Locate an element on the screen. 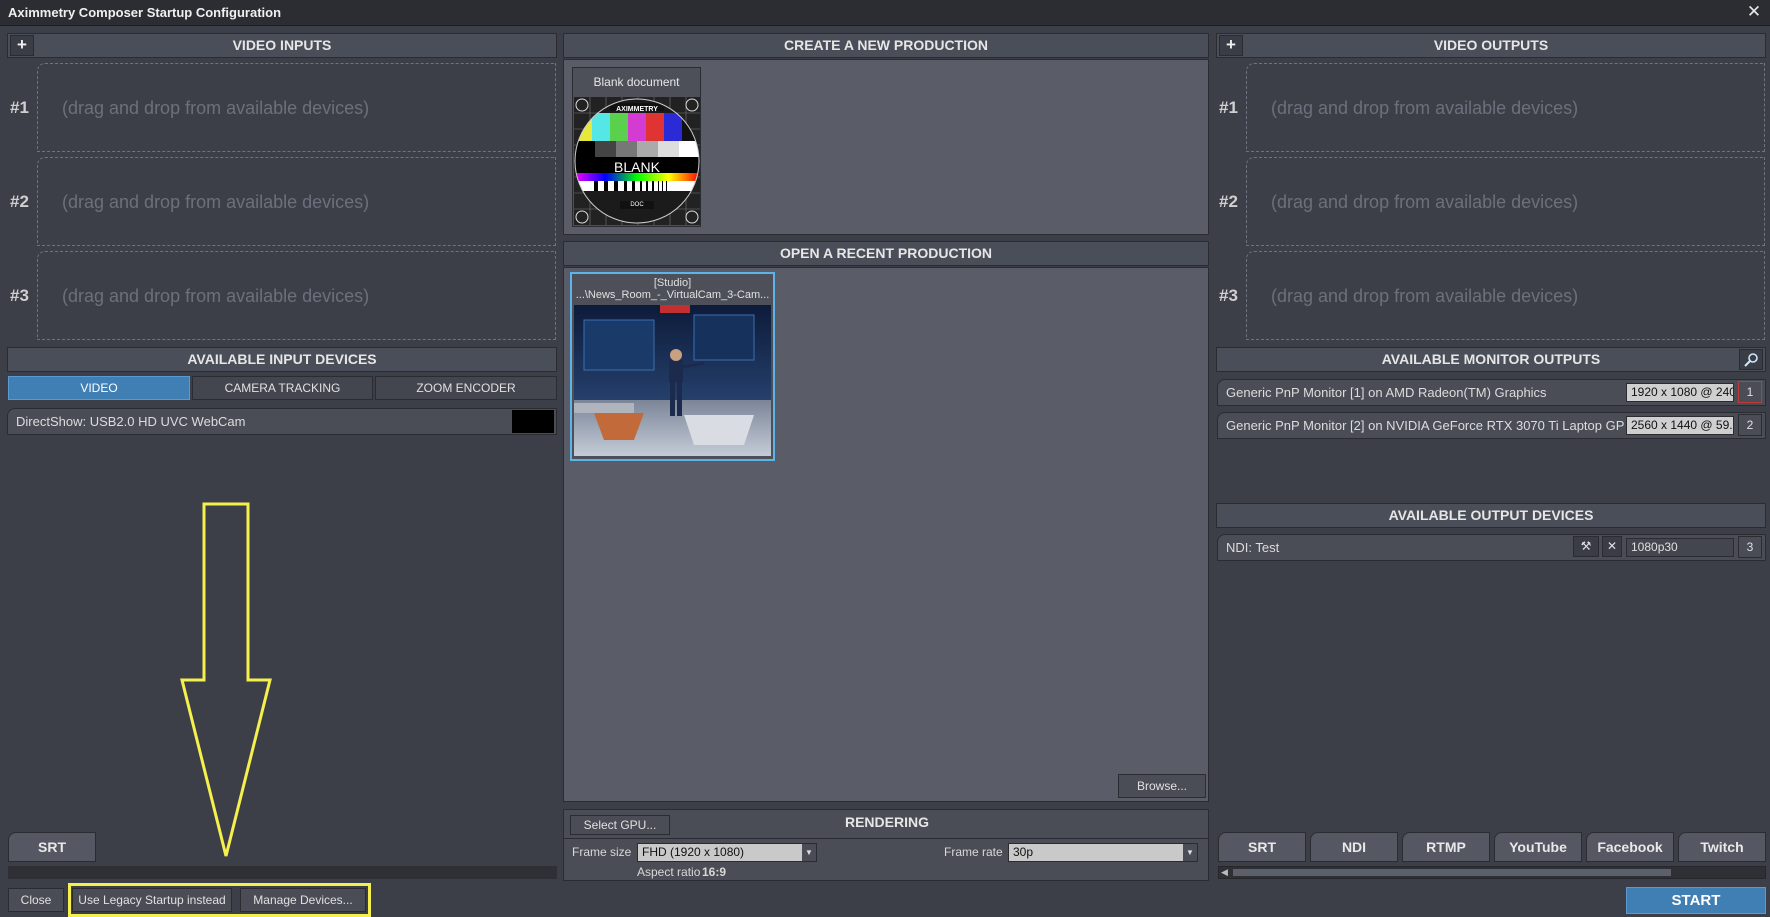 The height and width of the screenshot is (917, 1770). video-outputs-header: + VIDEO OUTPUTS is located at coordinates (1491, 45).